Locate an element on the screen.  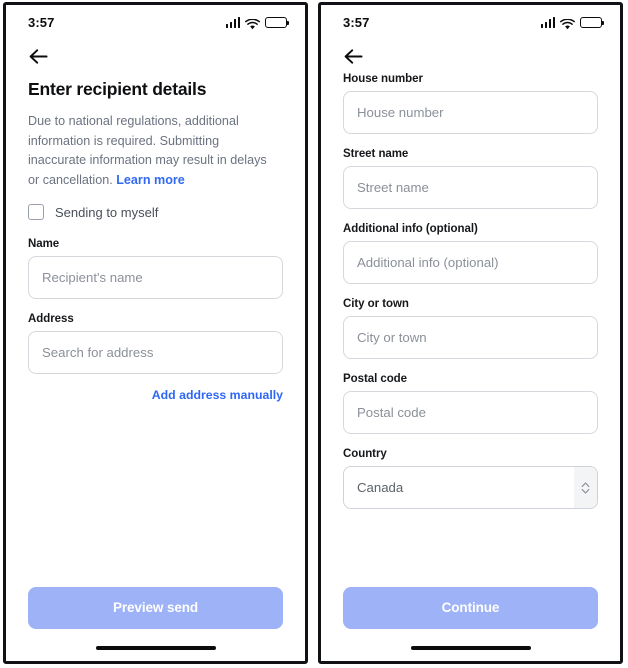
footer: Continue is located at coordinates (470, 624).